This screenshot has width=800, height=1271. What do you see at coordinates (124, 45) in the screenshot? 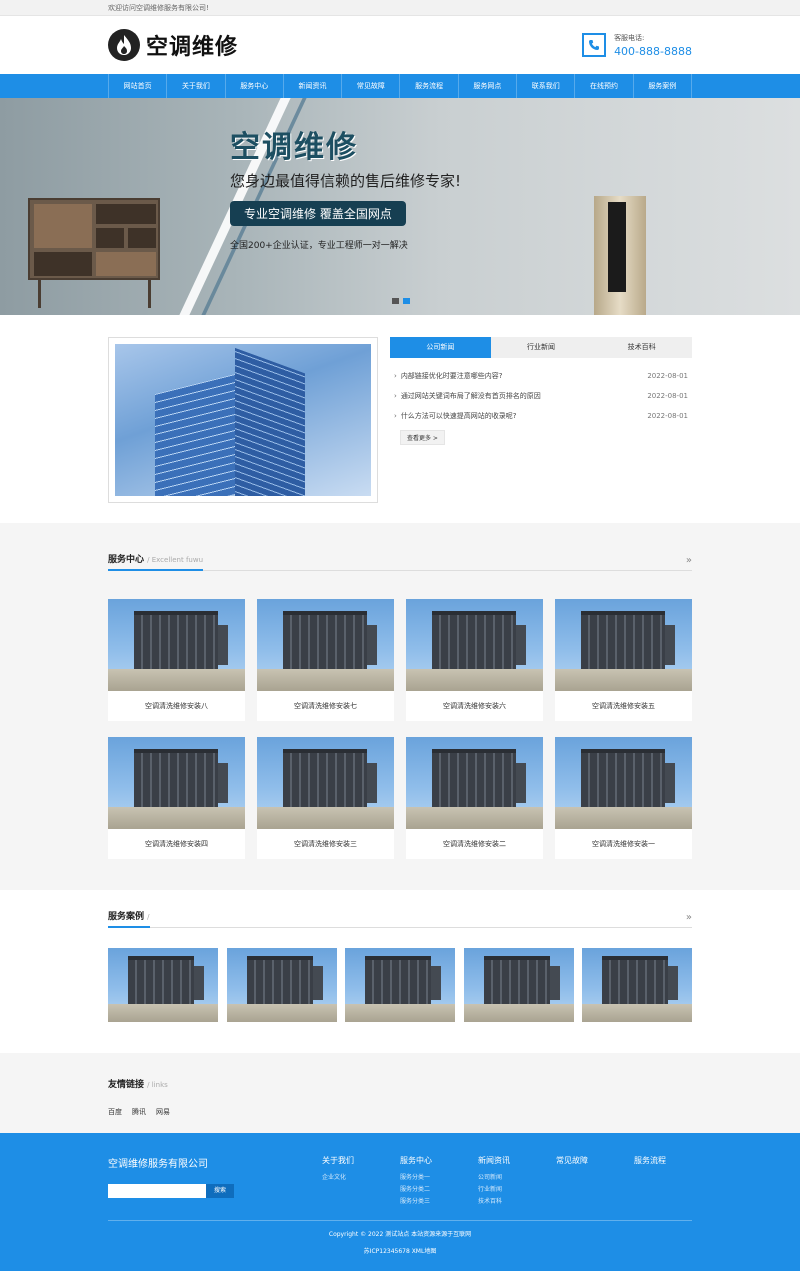
I see `flame-logo-icon` at bounding box center [124, 45].